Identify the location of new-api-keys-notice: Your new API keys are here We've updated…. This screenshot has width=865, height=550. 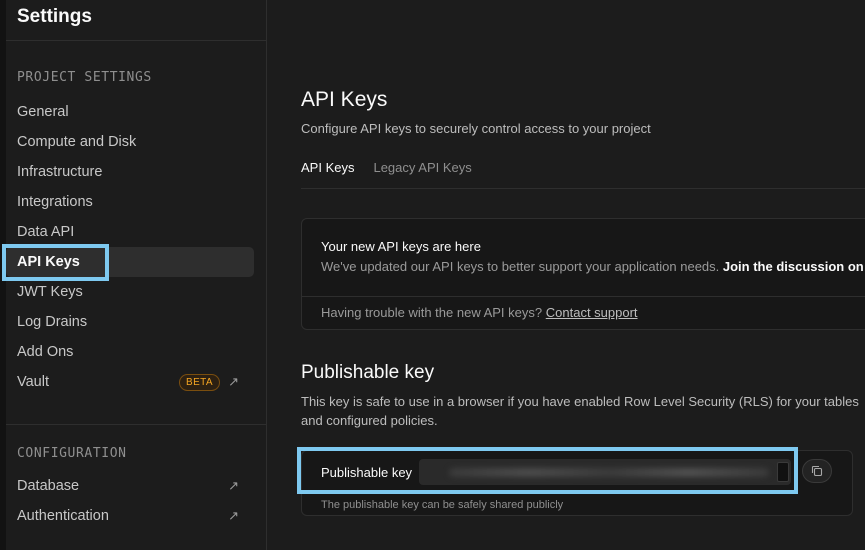
(583, 274).